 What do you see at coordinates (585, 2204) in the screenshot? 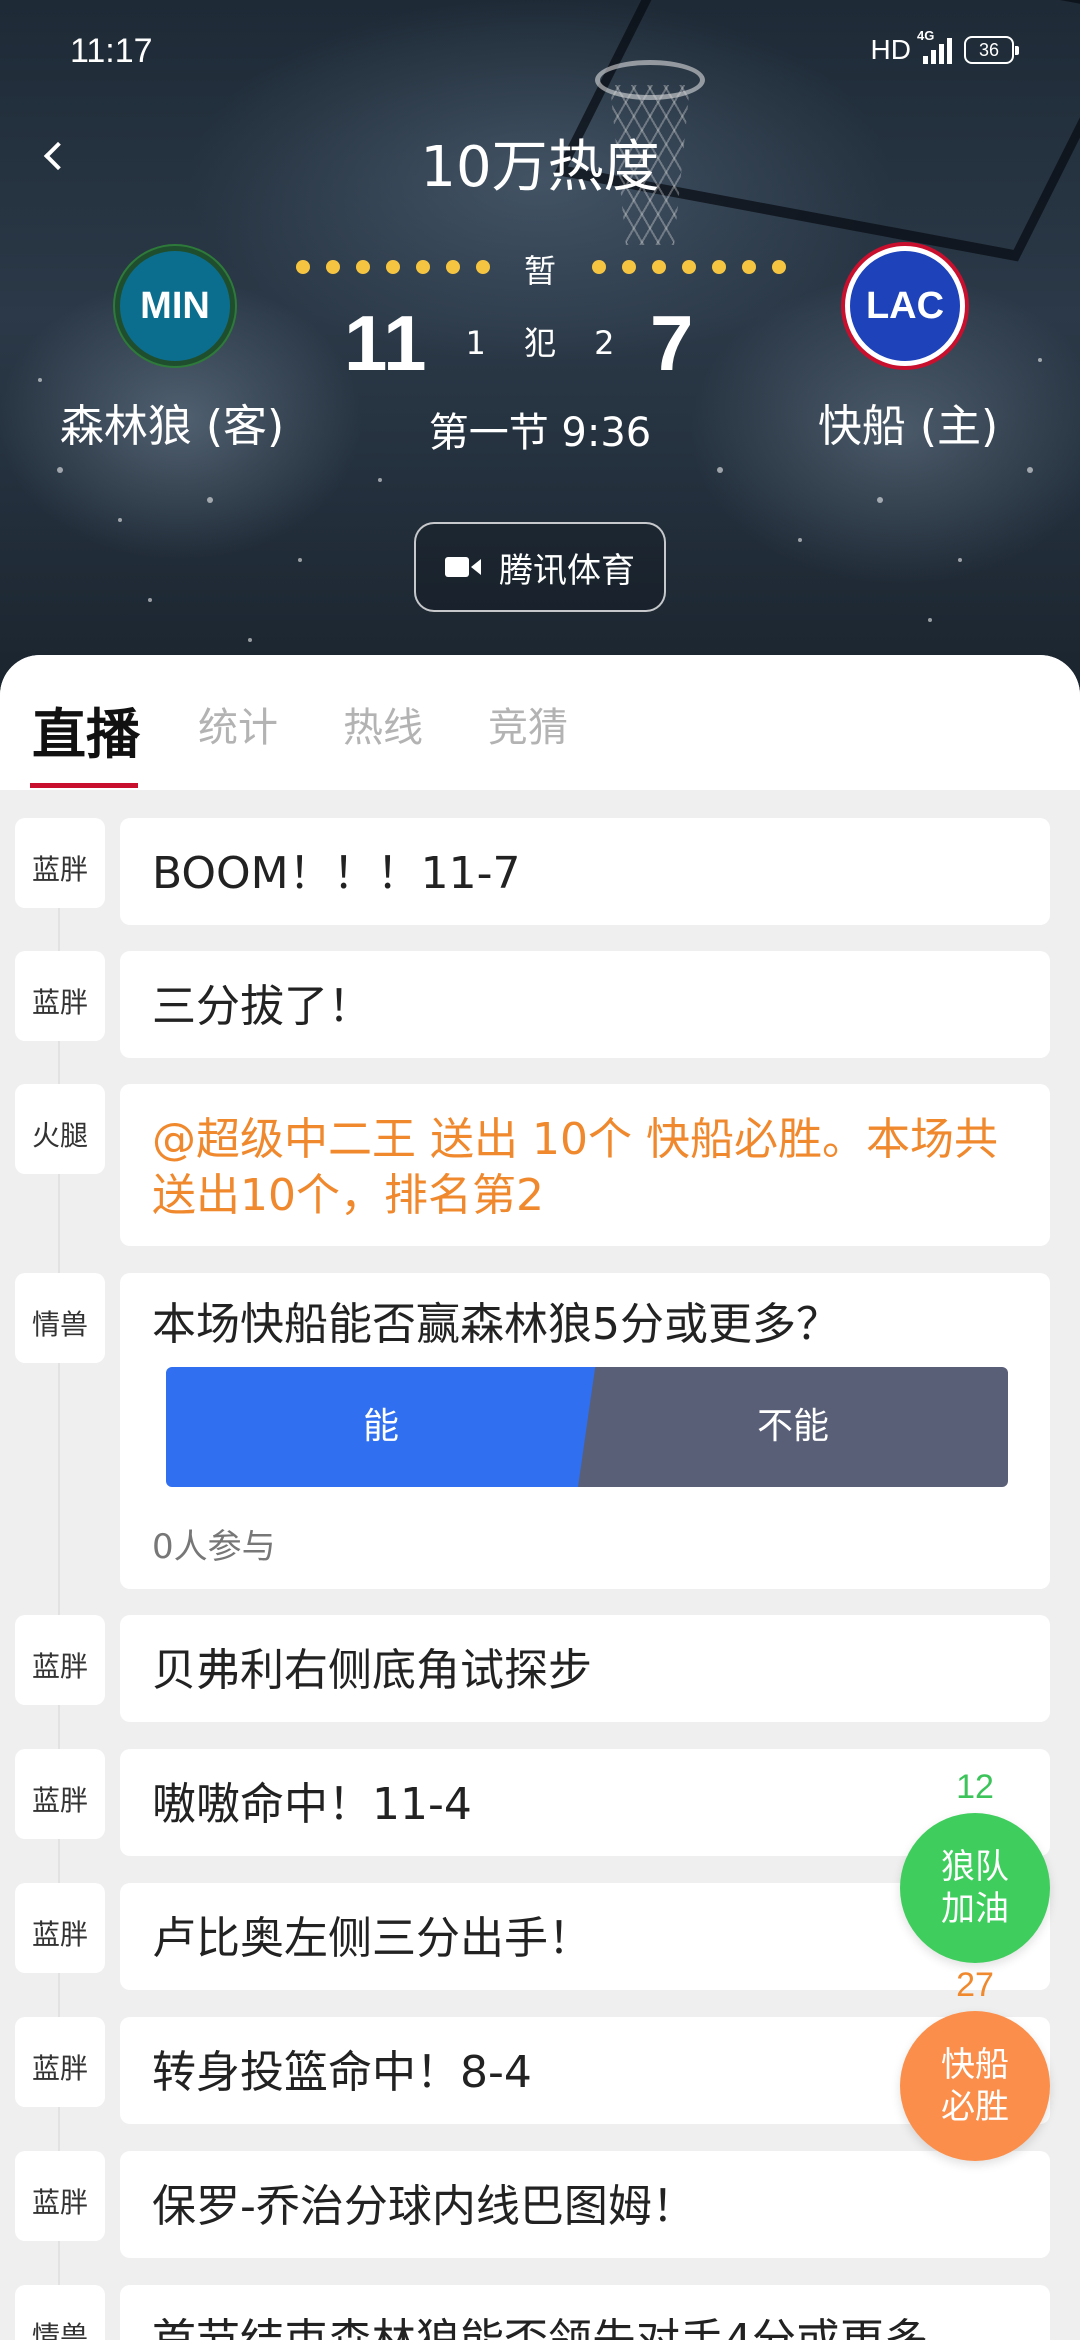
I see `message-bubble: 保罗-乔治分球内线巴图姆！` at bounding box center [585, 2204].